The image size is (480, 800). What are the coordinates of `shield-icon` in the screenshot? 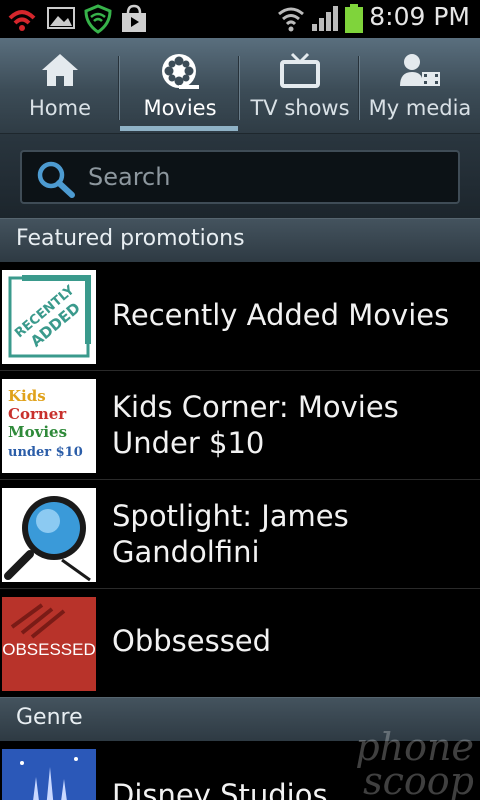 It's located at (98, 19).